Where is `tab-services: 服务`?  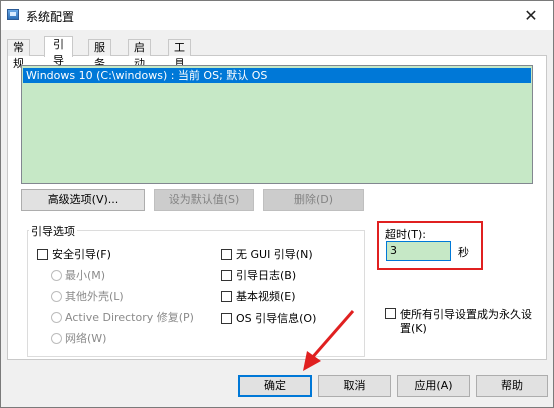
tab-services: 服务 is located at coordinates (99, 54).